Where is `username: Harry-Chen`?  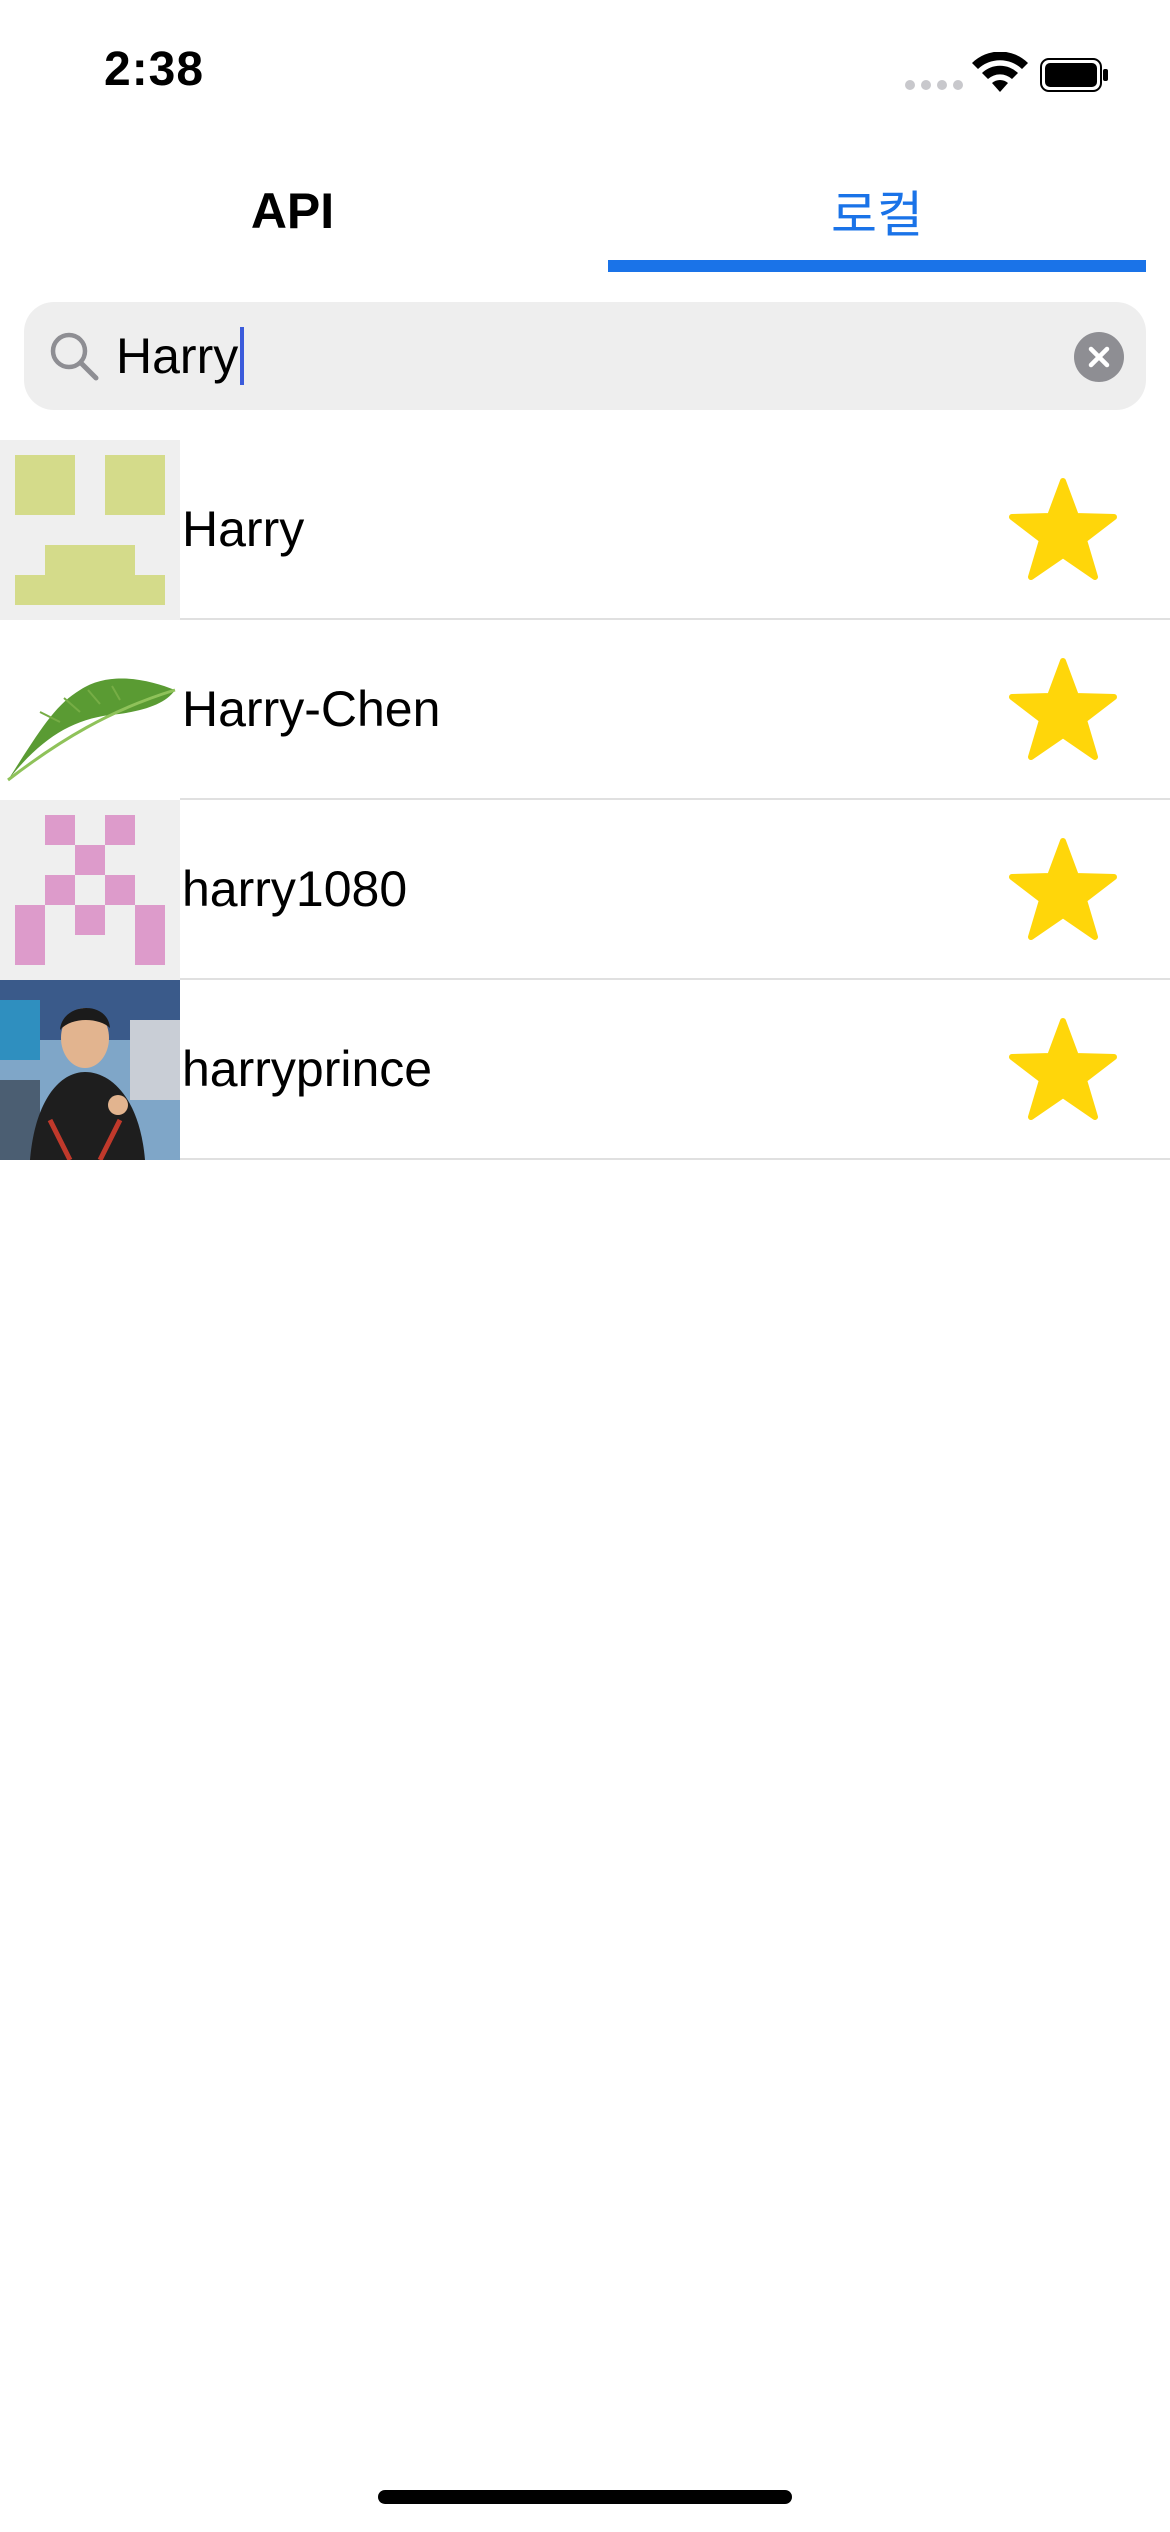
username: Harry-Chen is located at coordinates (311, 709).